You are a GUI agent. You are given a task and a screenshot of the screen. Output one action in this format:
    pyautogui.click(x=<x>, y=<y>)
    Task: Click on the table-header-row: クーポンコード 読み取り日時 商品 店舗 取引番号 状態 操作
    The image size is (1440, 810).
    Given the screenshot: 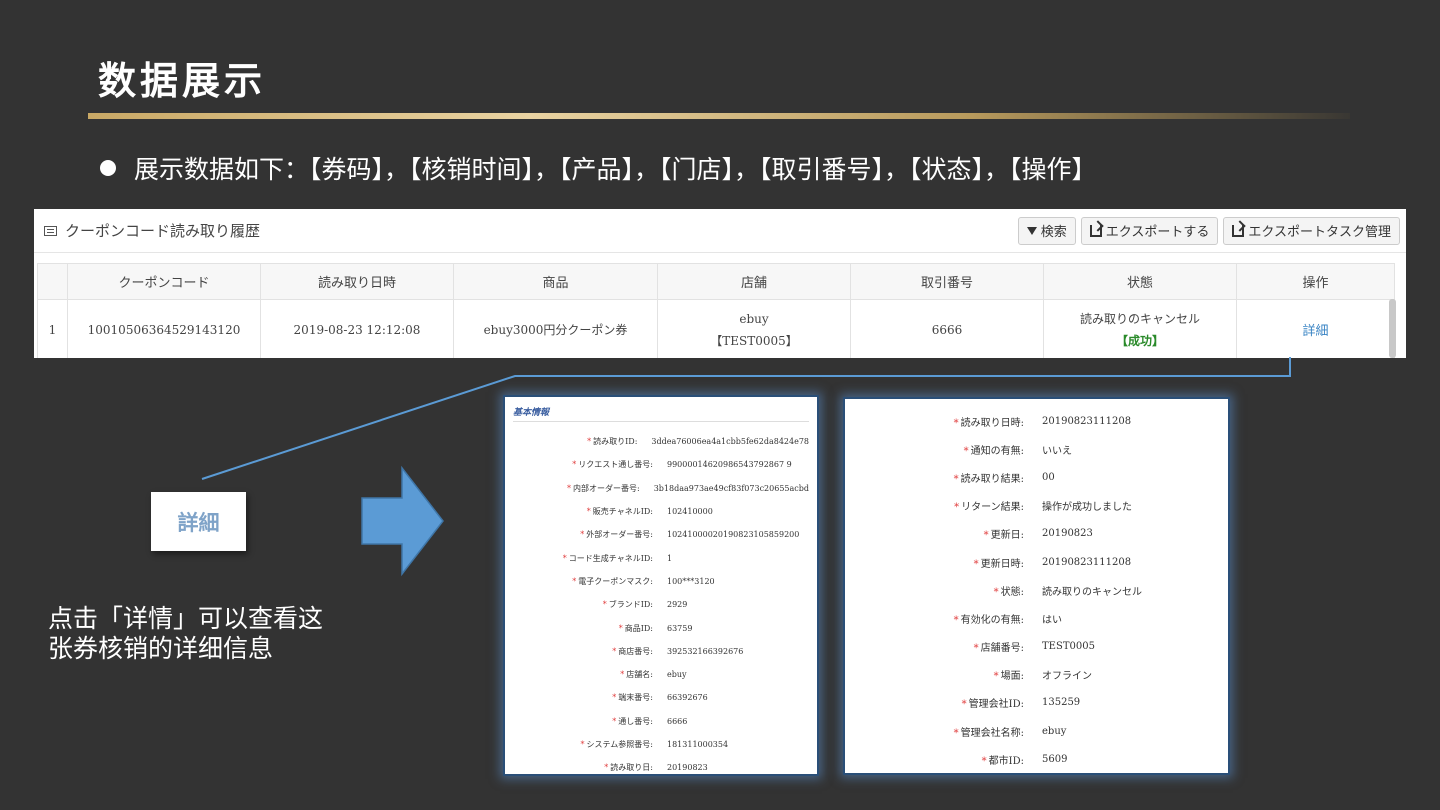 What is the action you would take?
    pyautogui.click(x=716, y=281)
    